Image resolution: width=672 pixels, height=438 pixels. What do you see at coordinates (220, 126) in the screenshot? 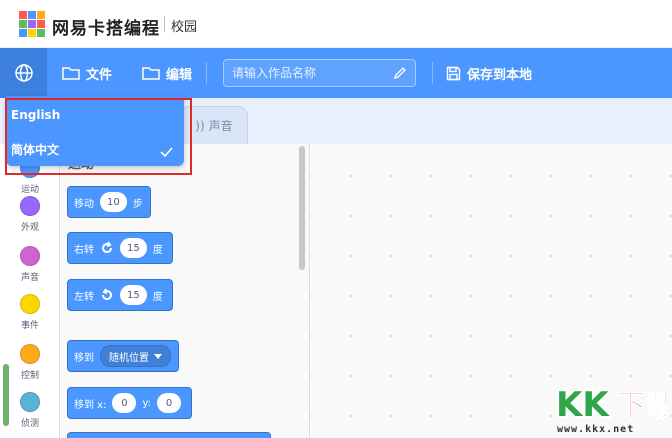
I see `tab-sound-label: 声音` at bounding box center [220, 126].